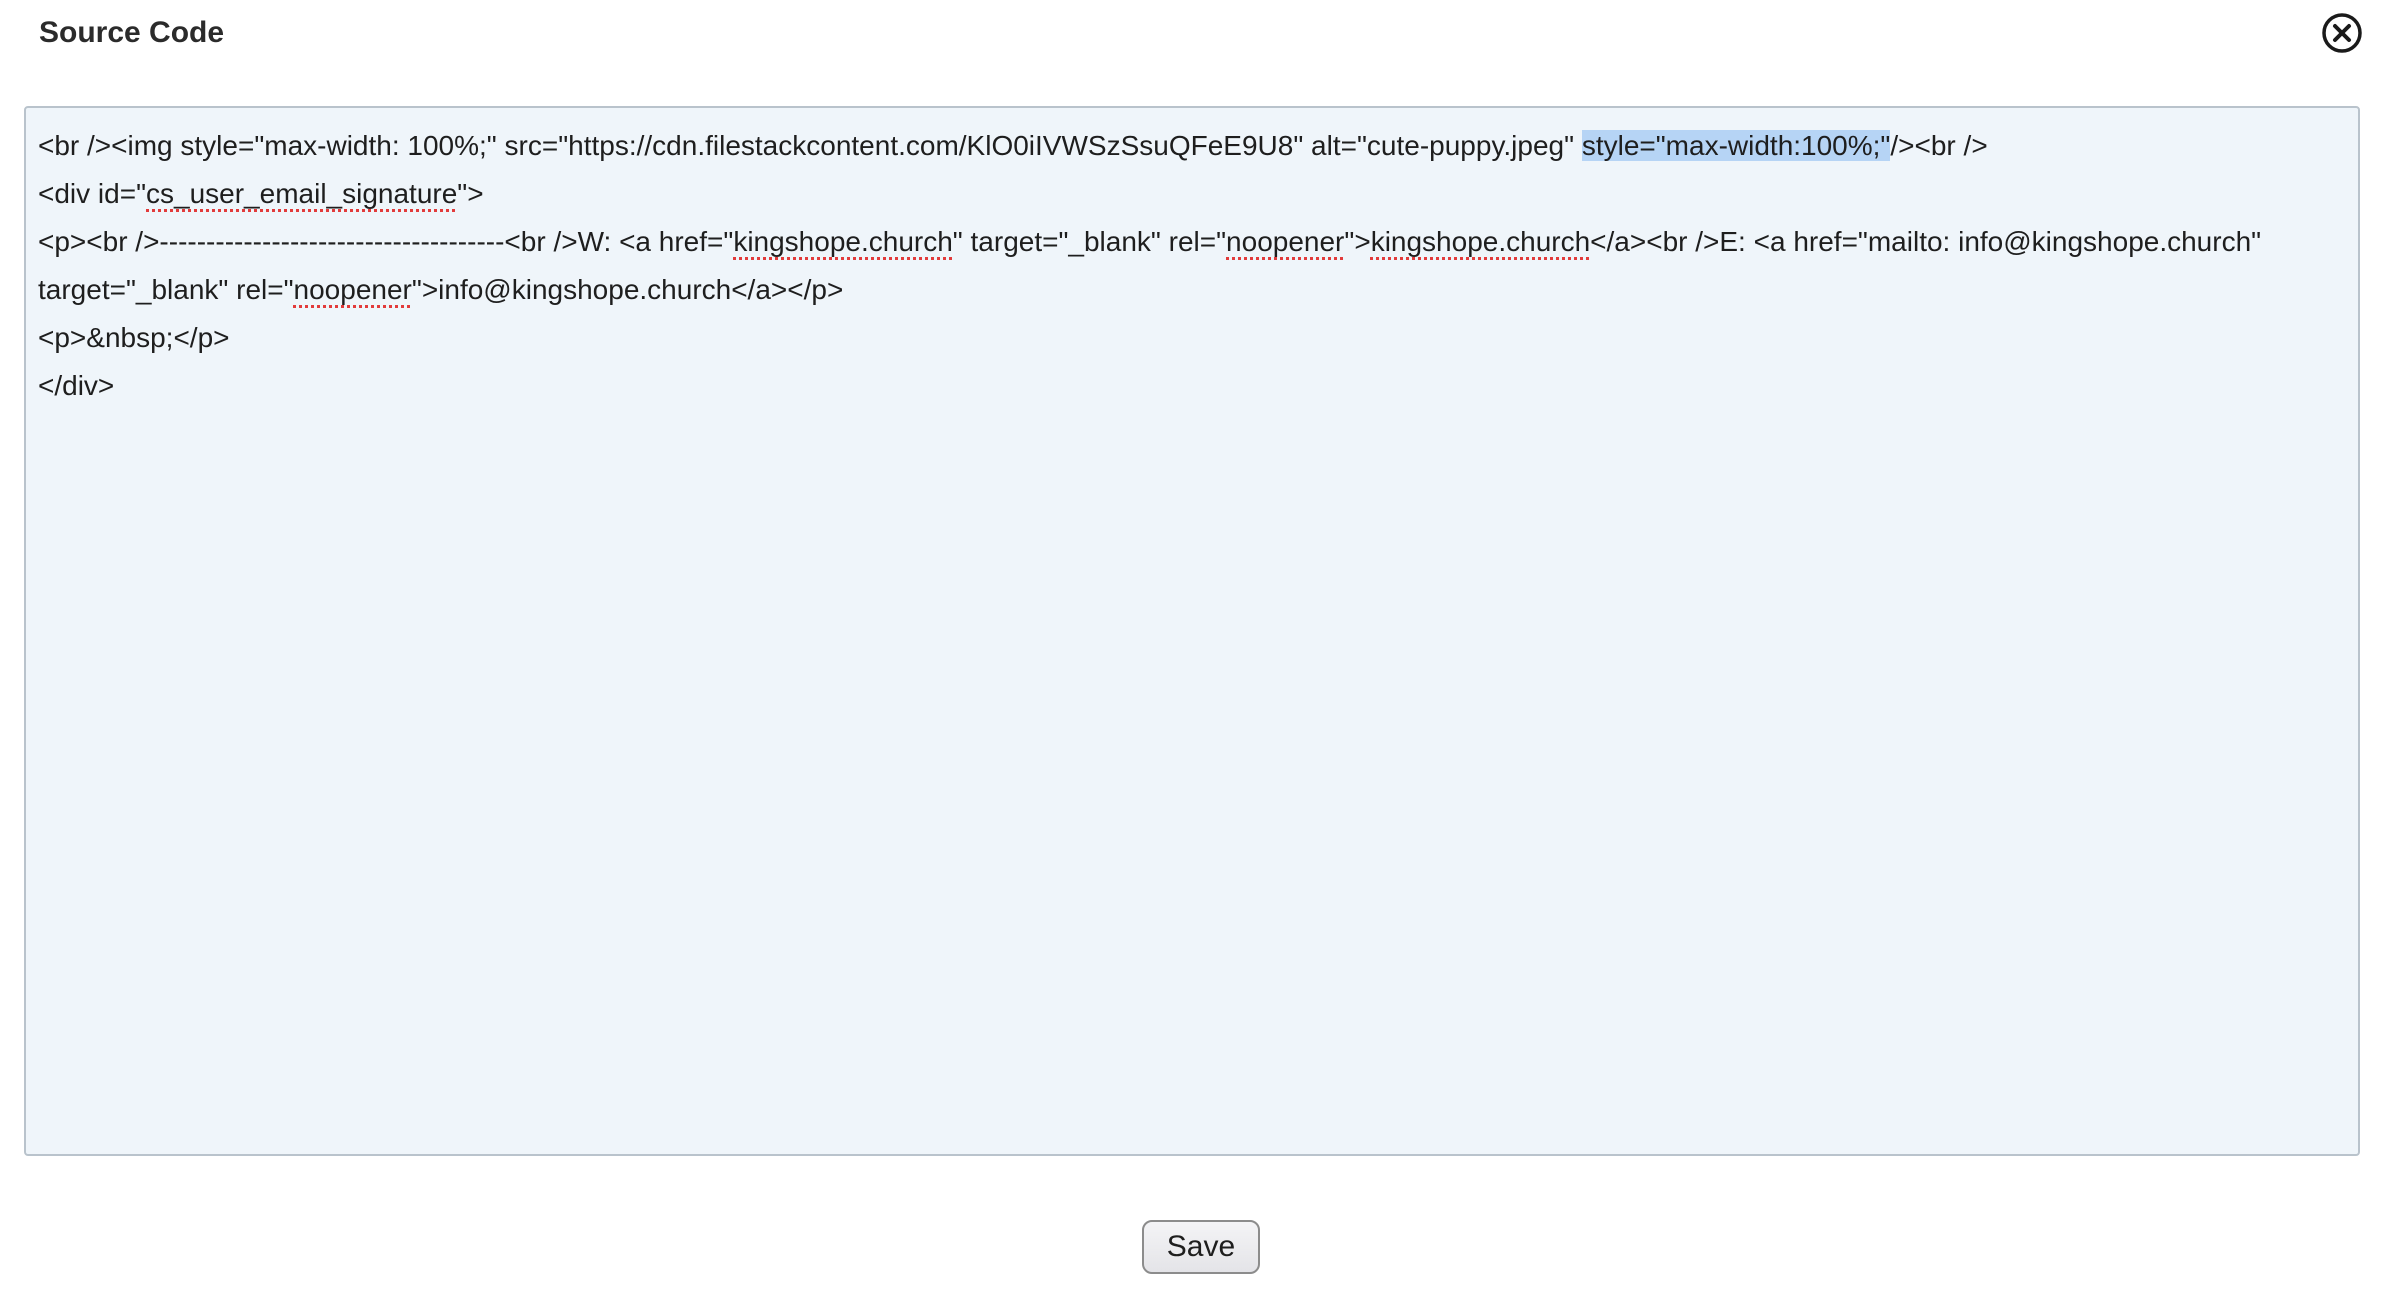 The width and height of the screenshot is (2388, 1290). Describe the element at coordinates (1192, 194) in the screenshot. I see `code-line-2: <div id="cs_user_email_signature">` at that location.